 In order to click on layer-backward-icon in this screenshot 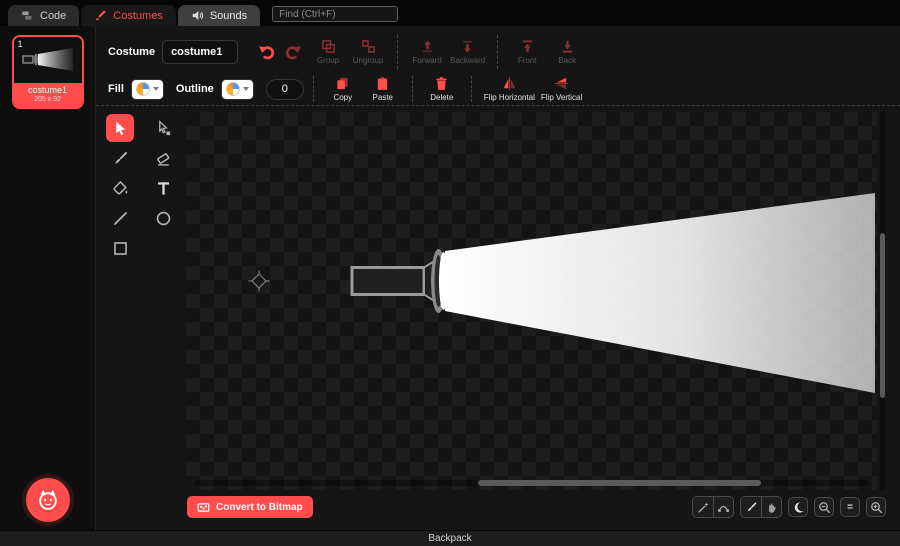, I will do `click(467, 46)`.